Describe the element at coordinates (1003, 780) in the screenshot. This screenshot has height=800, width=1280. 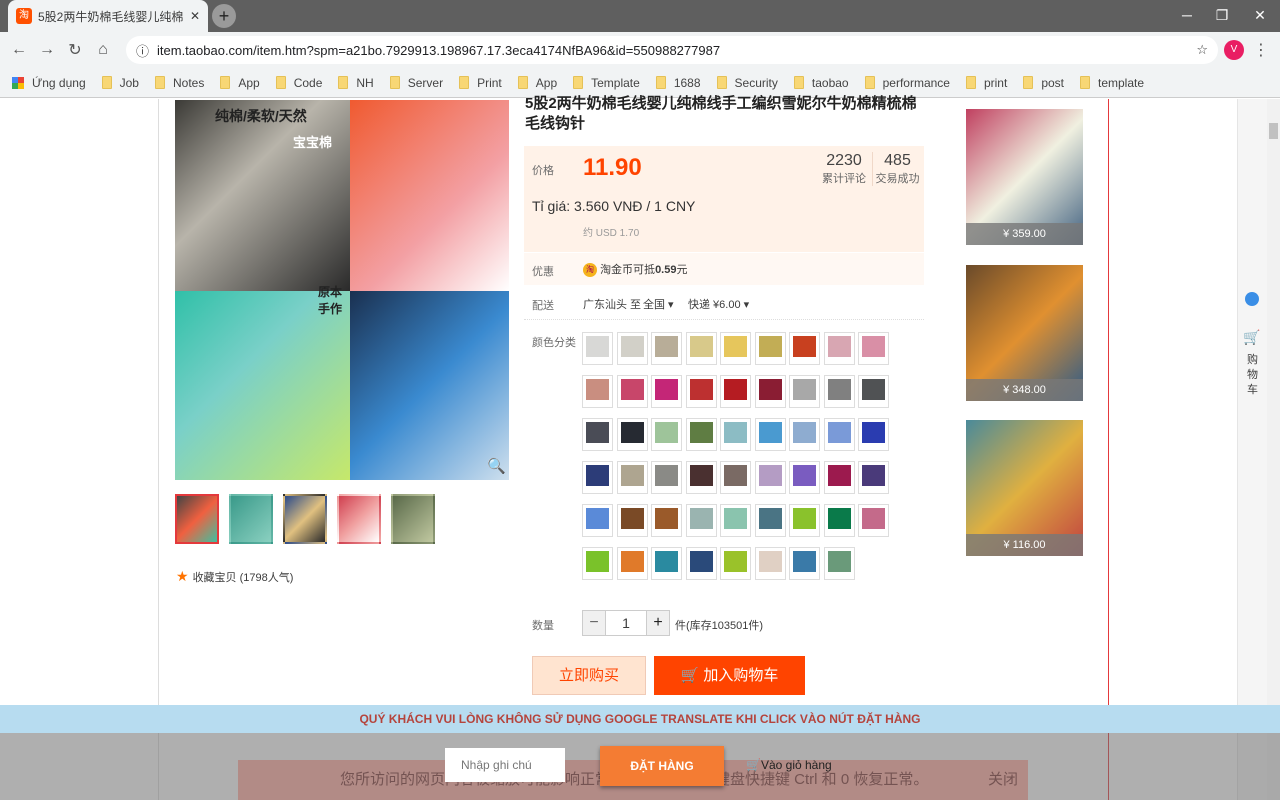
I see `zoom-close-button: 关闭` at that location.